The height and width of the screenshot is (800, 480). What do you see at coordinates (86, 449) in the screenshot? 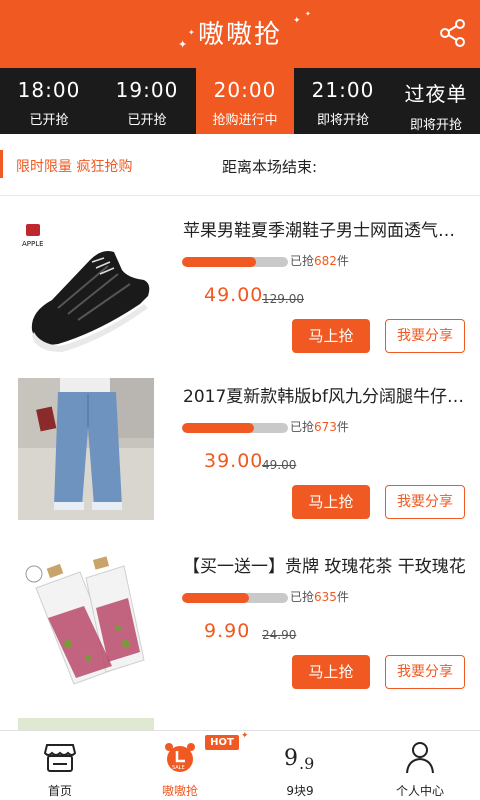
I see `product-image-jeans` at bounding box center [86, 449].